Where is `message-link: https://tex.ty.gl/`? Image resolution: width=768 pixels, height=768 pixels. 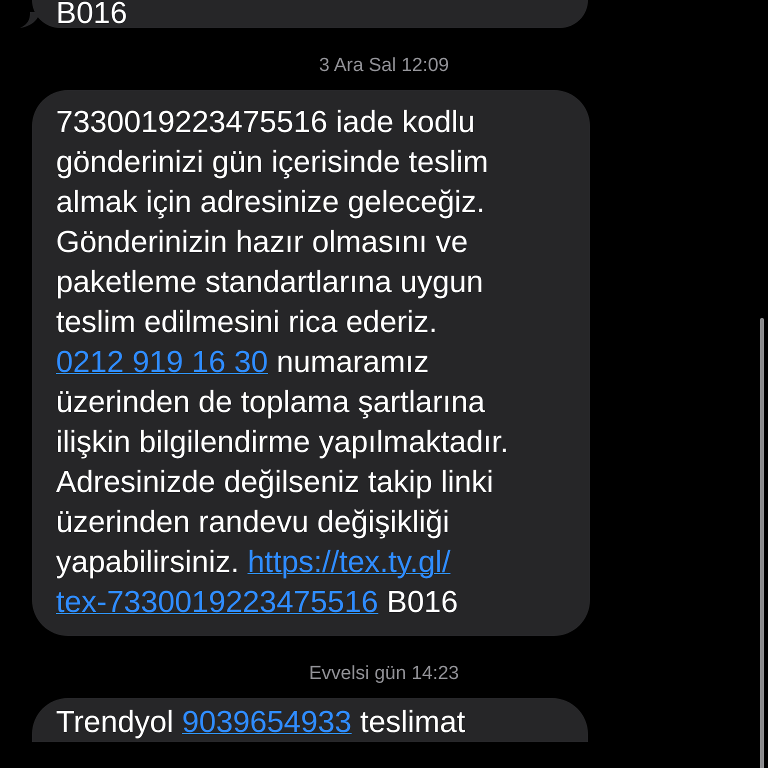
message-link: https://tex.ty.gl/ is located at coordinates (349, 562).